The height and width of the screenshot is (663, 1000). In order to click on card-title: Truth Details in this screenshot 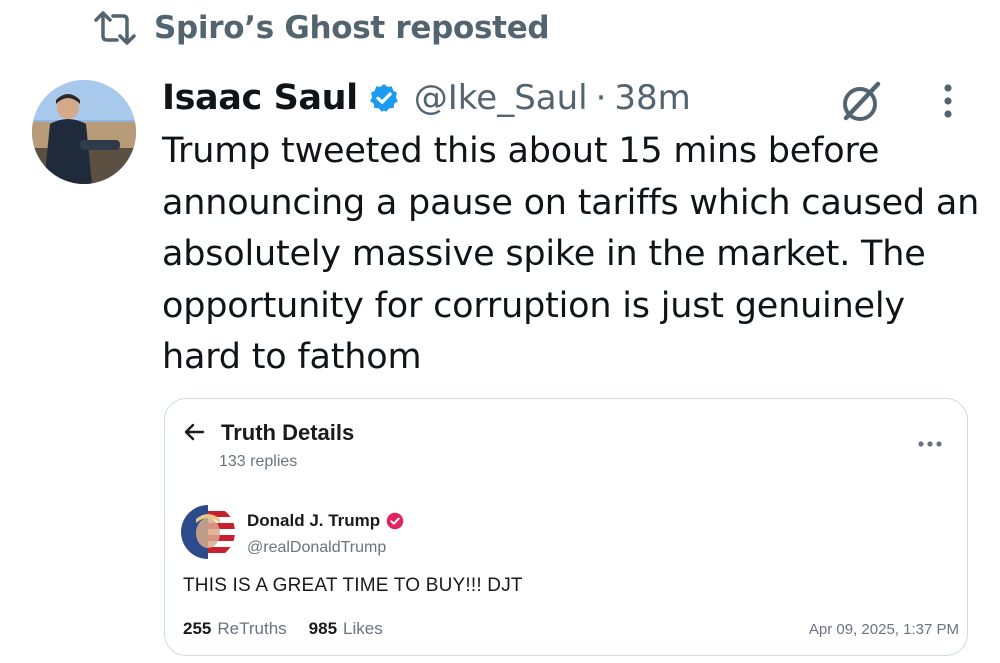, I will do `click(288, 432)`.